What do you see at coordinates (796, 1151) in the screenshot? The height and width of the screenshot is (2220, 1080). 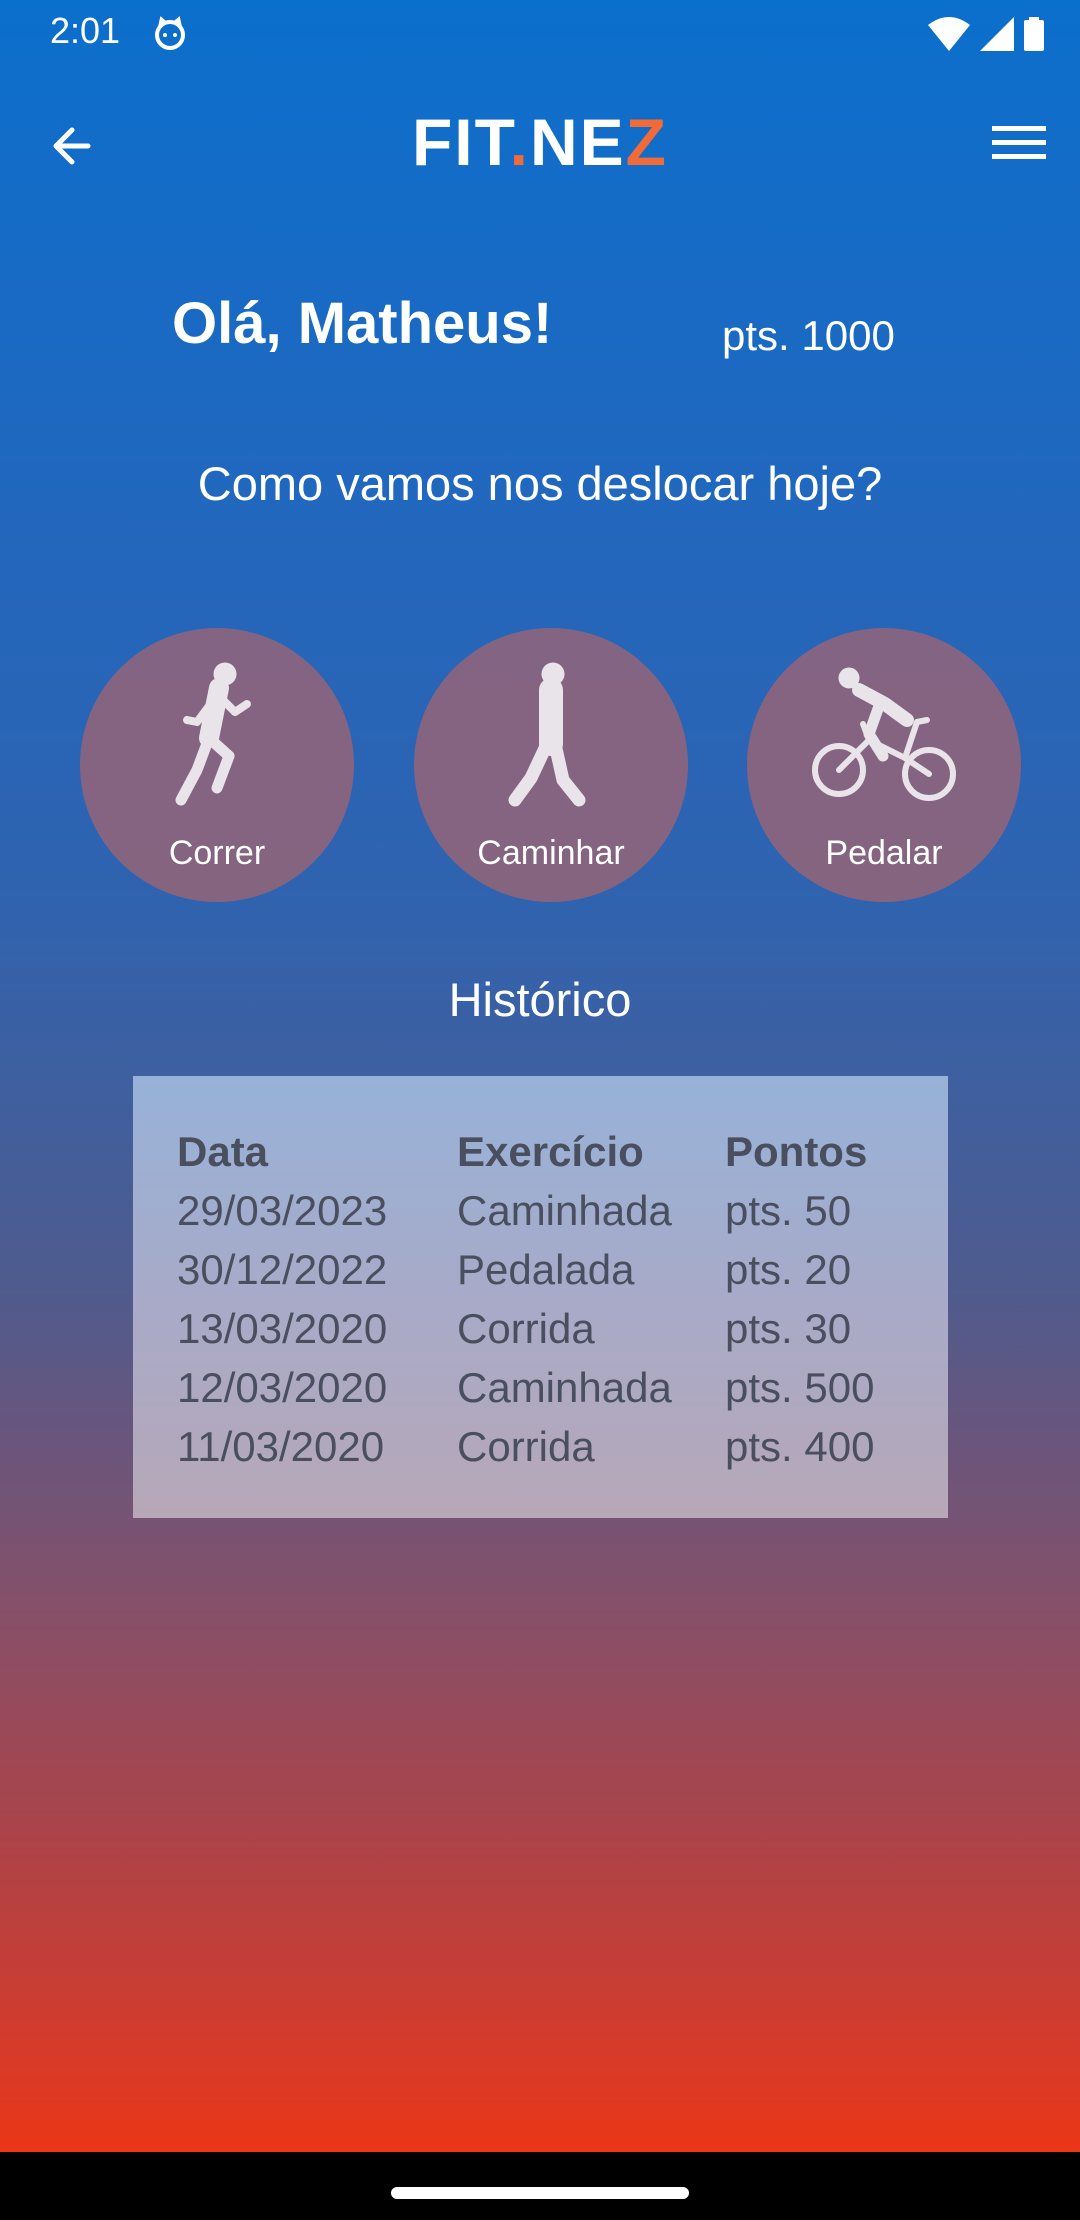 I see `header-points: Pontos` at bounding box center [796, 1151].